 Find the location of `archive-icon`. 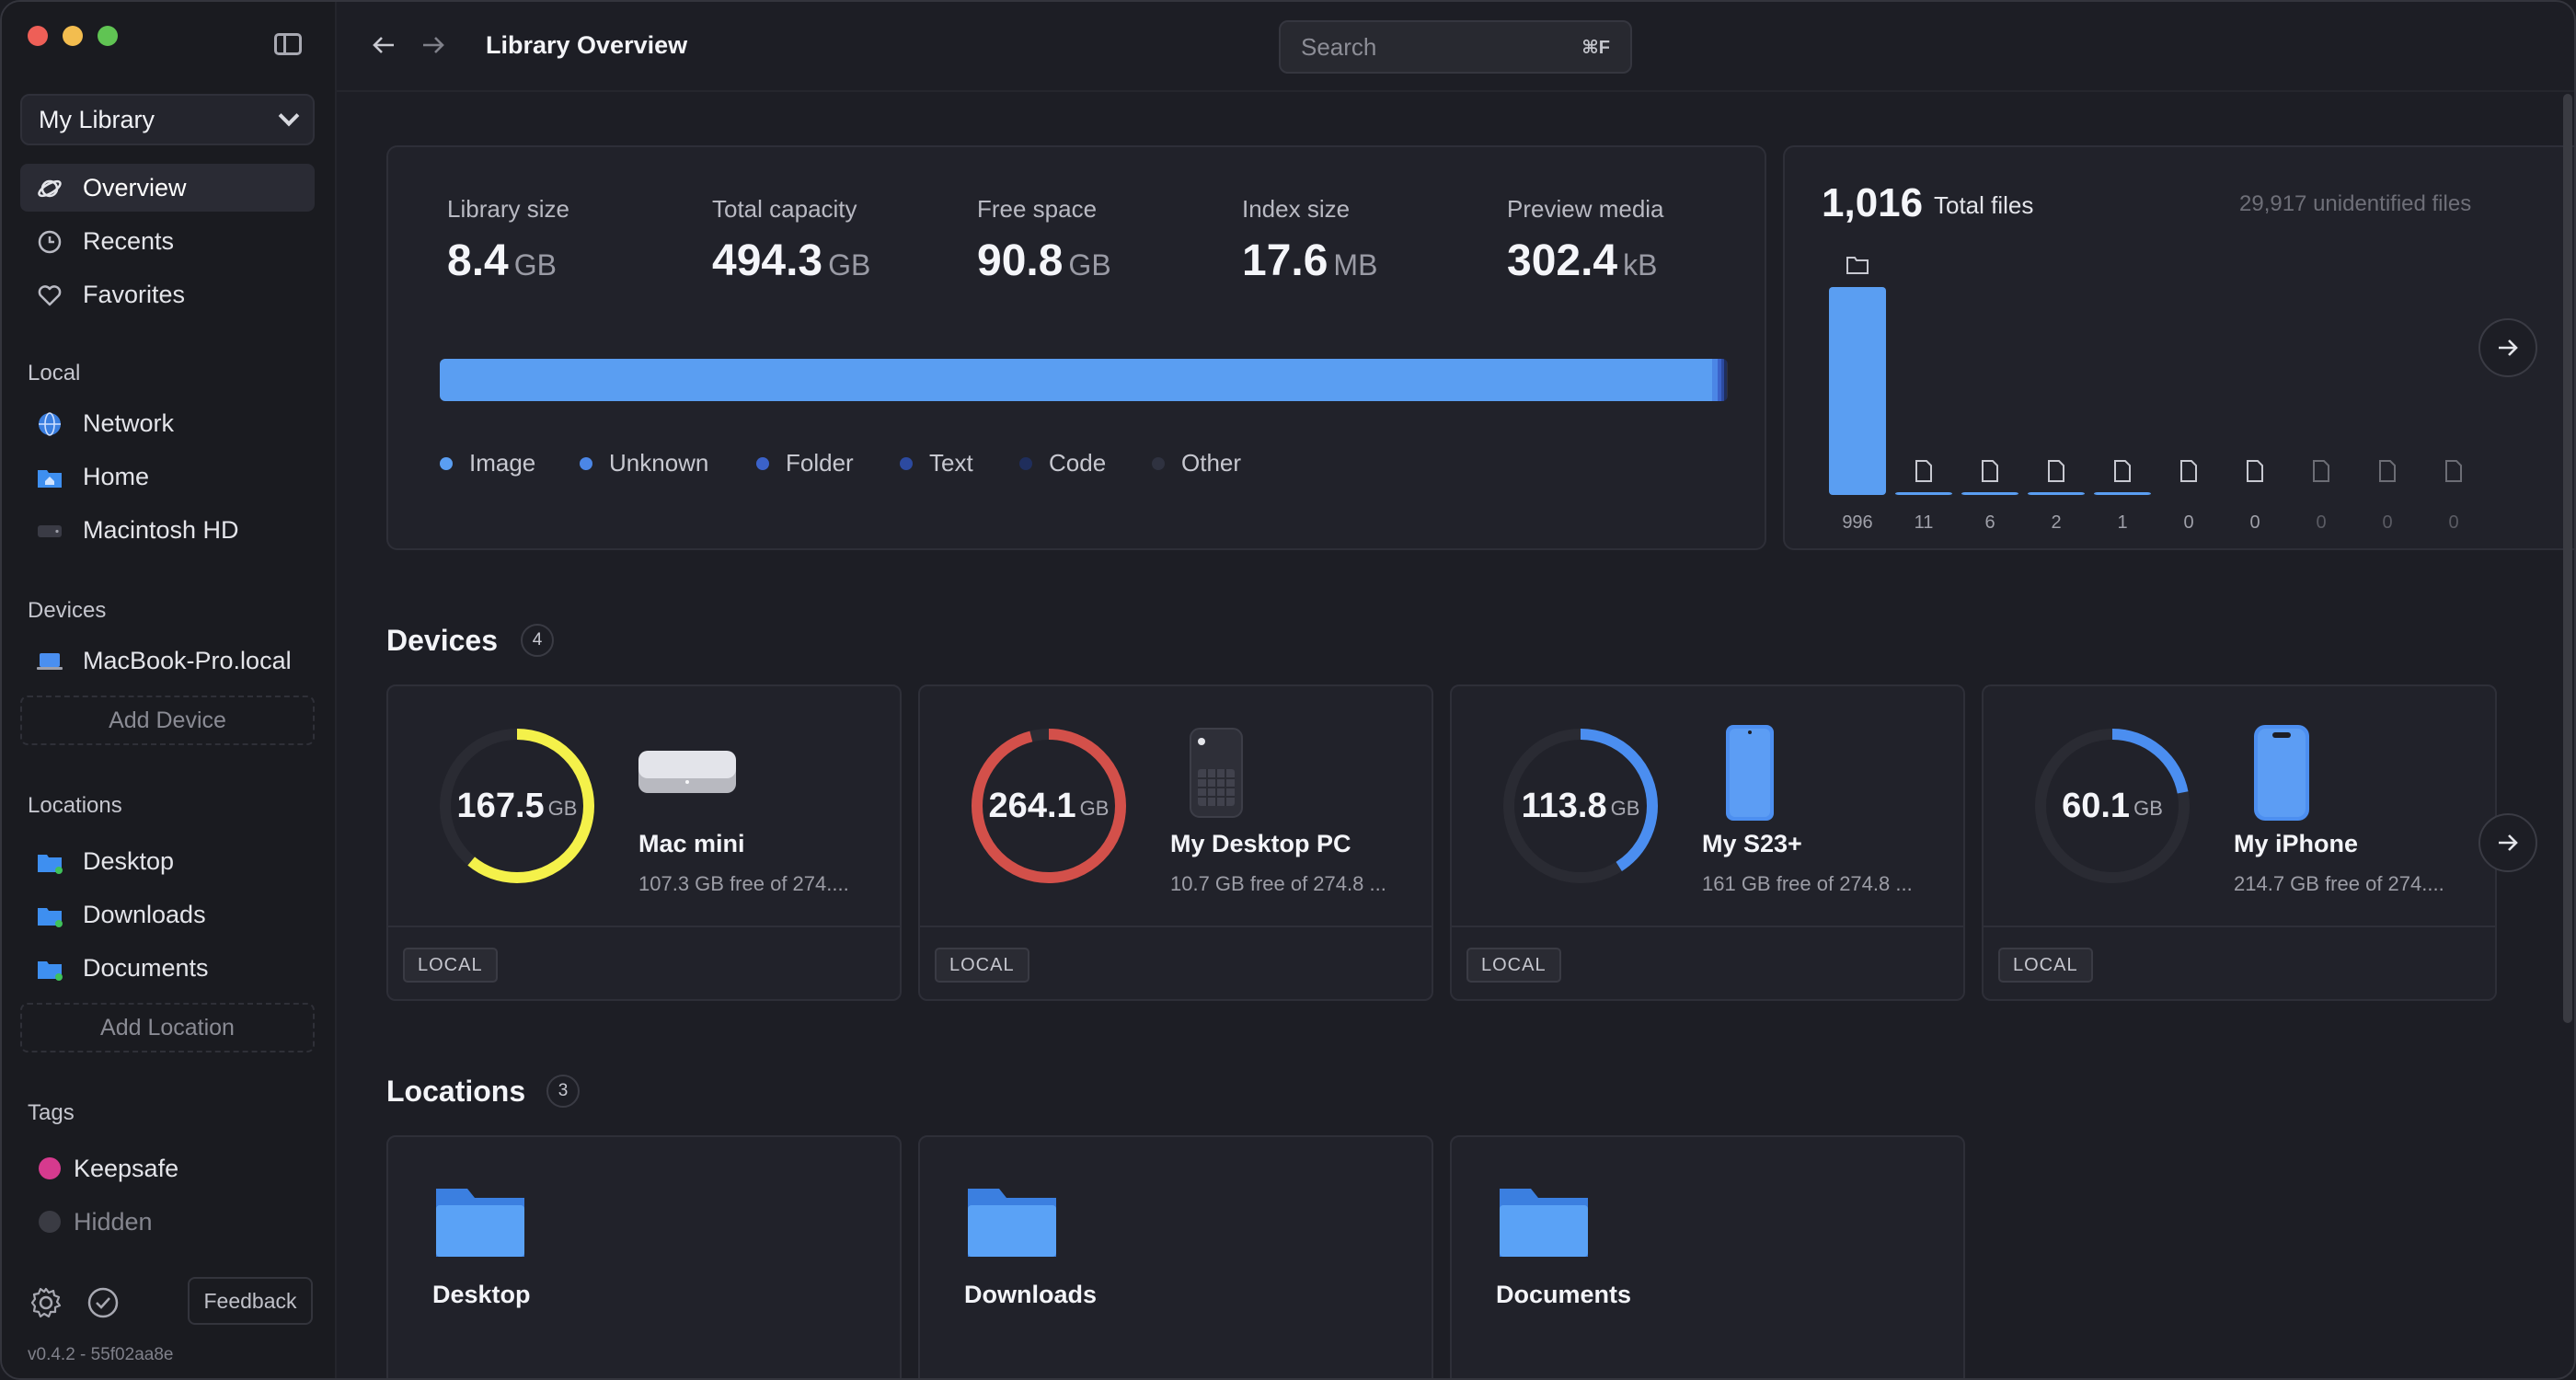

archive-icon is located at coordinates (2188, 471).